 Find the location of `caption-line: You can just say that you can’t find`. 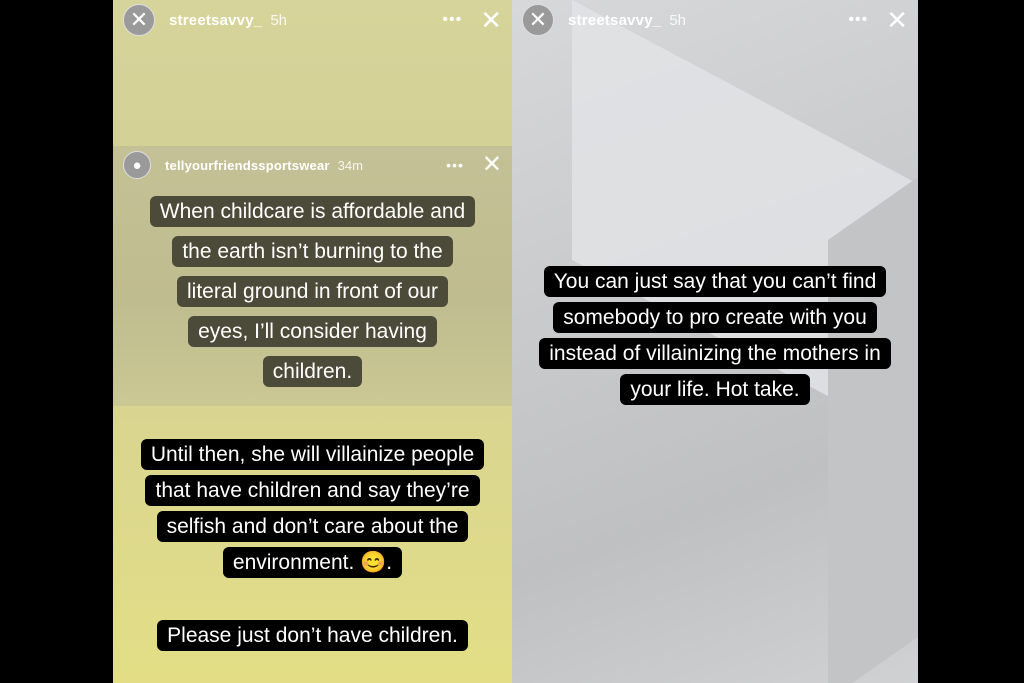

caption-line: You can just say that you can’t find is located at coordinates (715, 281).